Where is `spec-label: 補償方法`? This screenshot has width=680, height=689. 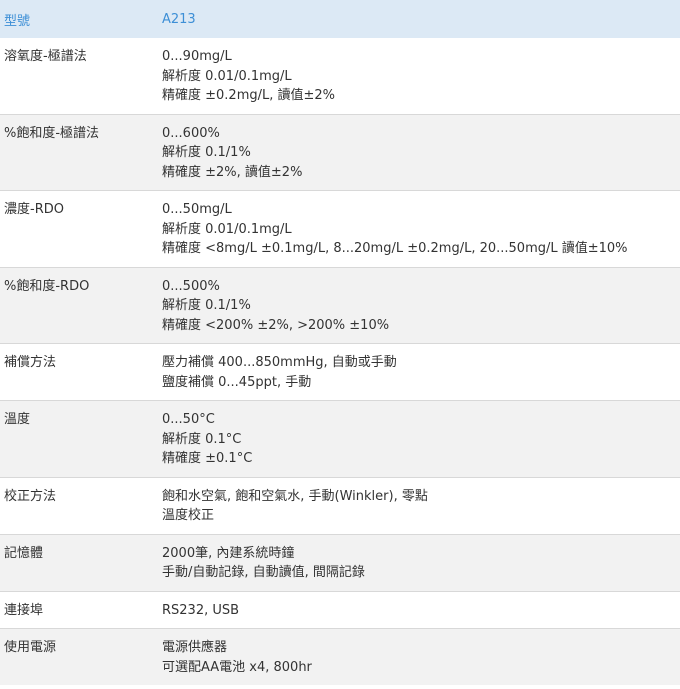 spec-label: 補償方法 is located at coordinates (79, 372).